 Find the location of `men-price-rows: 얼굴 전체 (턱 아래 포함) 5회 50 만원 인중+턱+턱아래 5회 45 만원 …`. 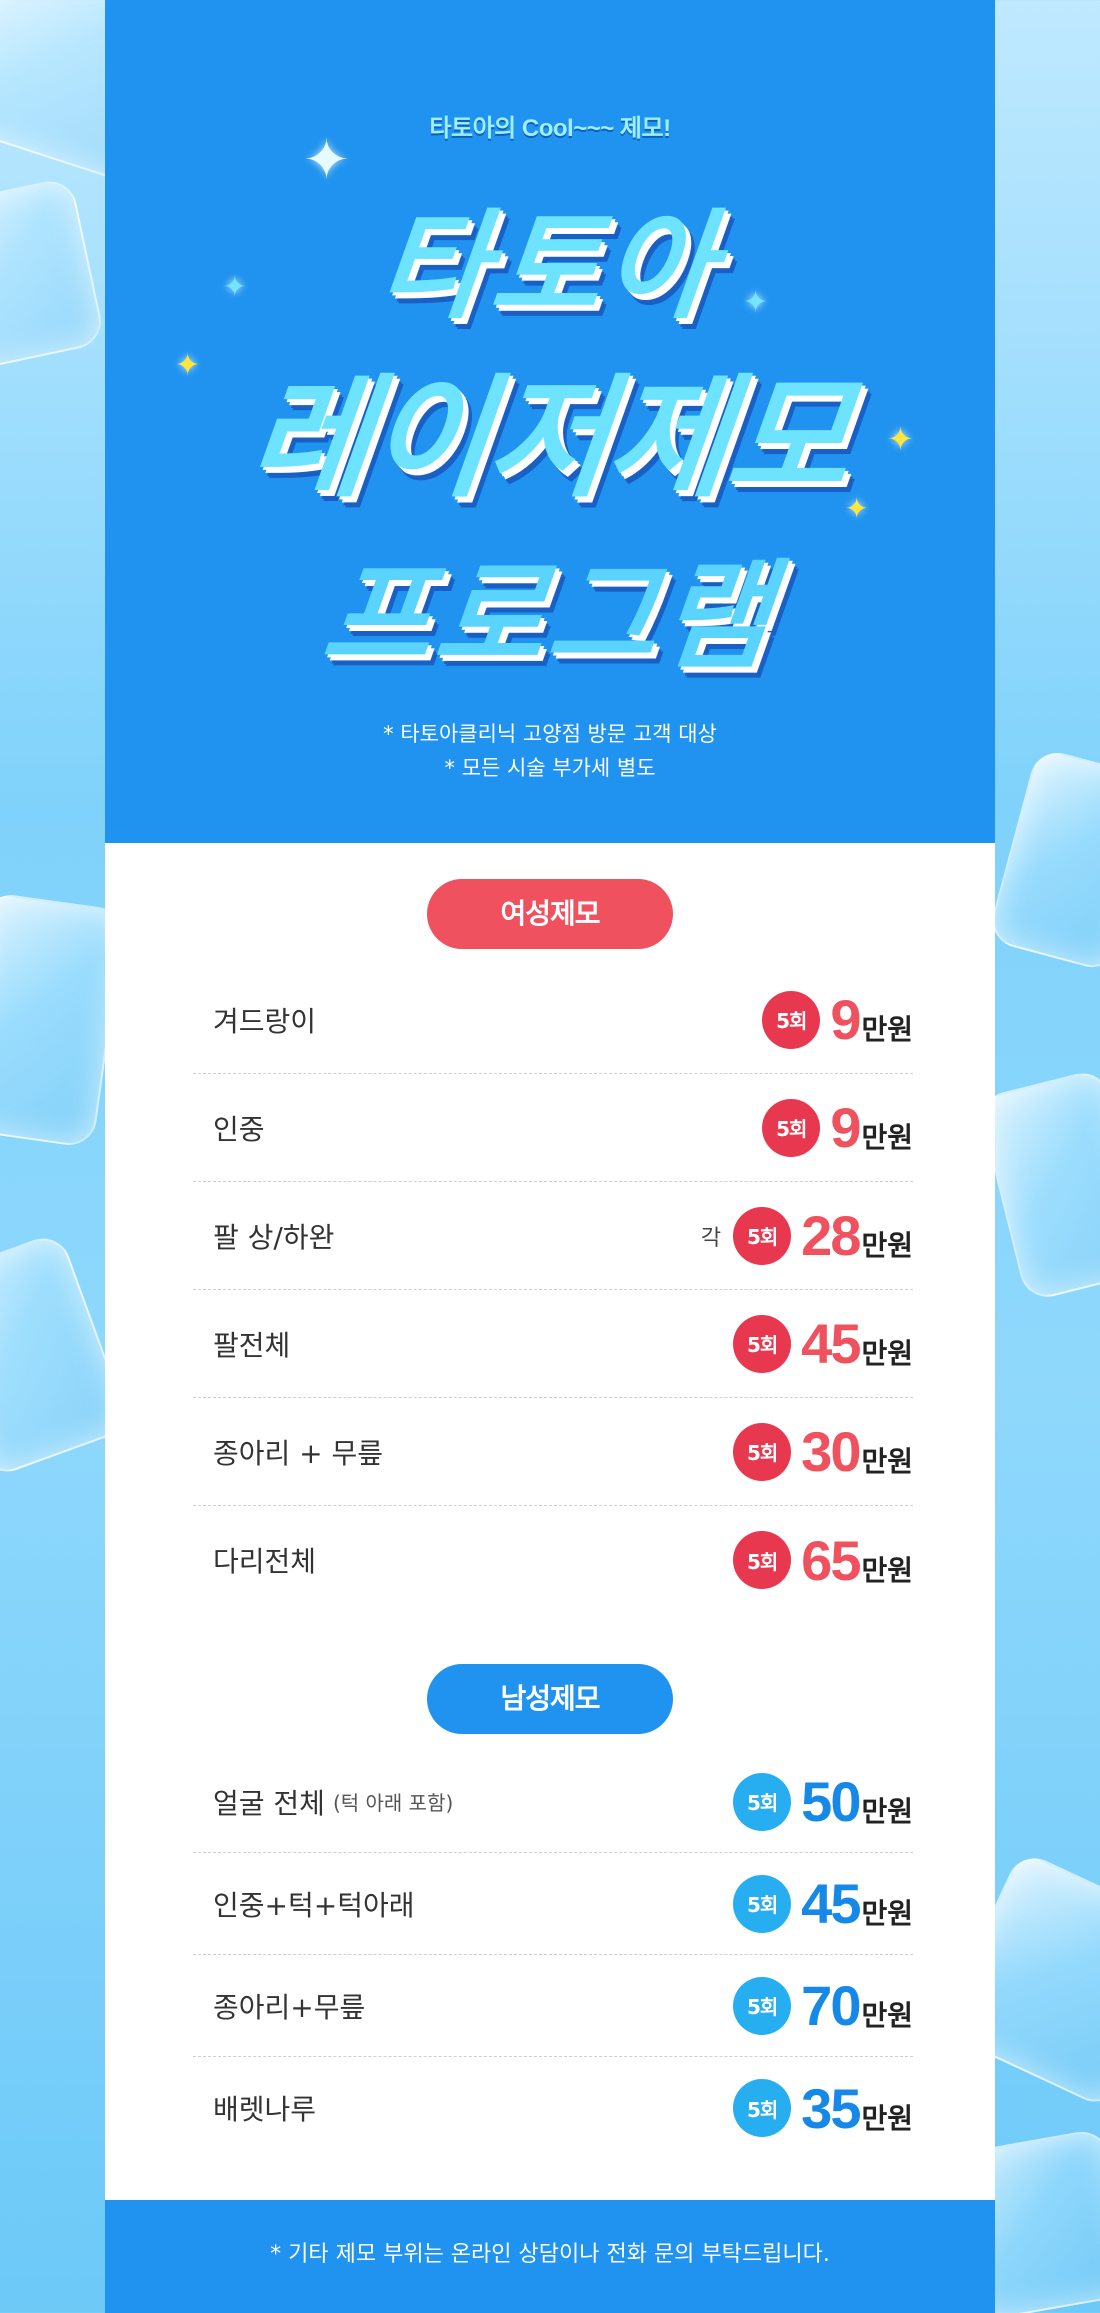

men-price-rows: 얼굴 전체 (턱 아래 포함) 5회 50 만원 인중+턱+턱아래 5회 45 만원 … is located at coordinates (553, 1955).